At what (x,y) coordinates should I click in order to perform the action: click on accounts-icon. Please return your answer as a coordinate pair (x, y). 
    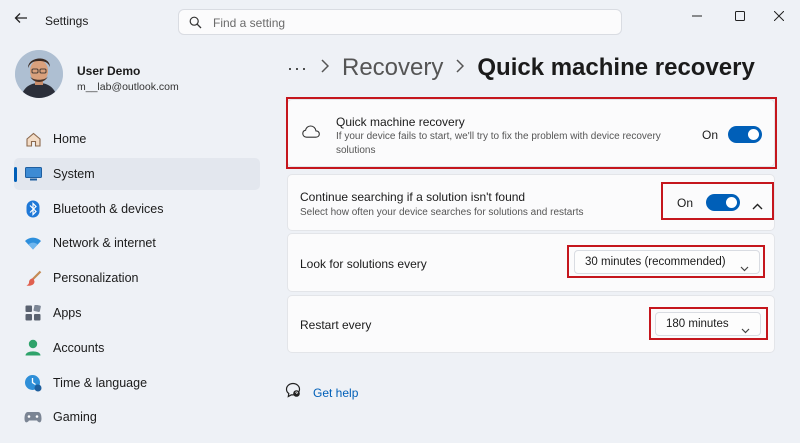
    Looking at the image, I should click on (33, 348).